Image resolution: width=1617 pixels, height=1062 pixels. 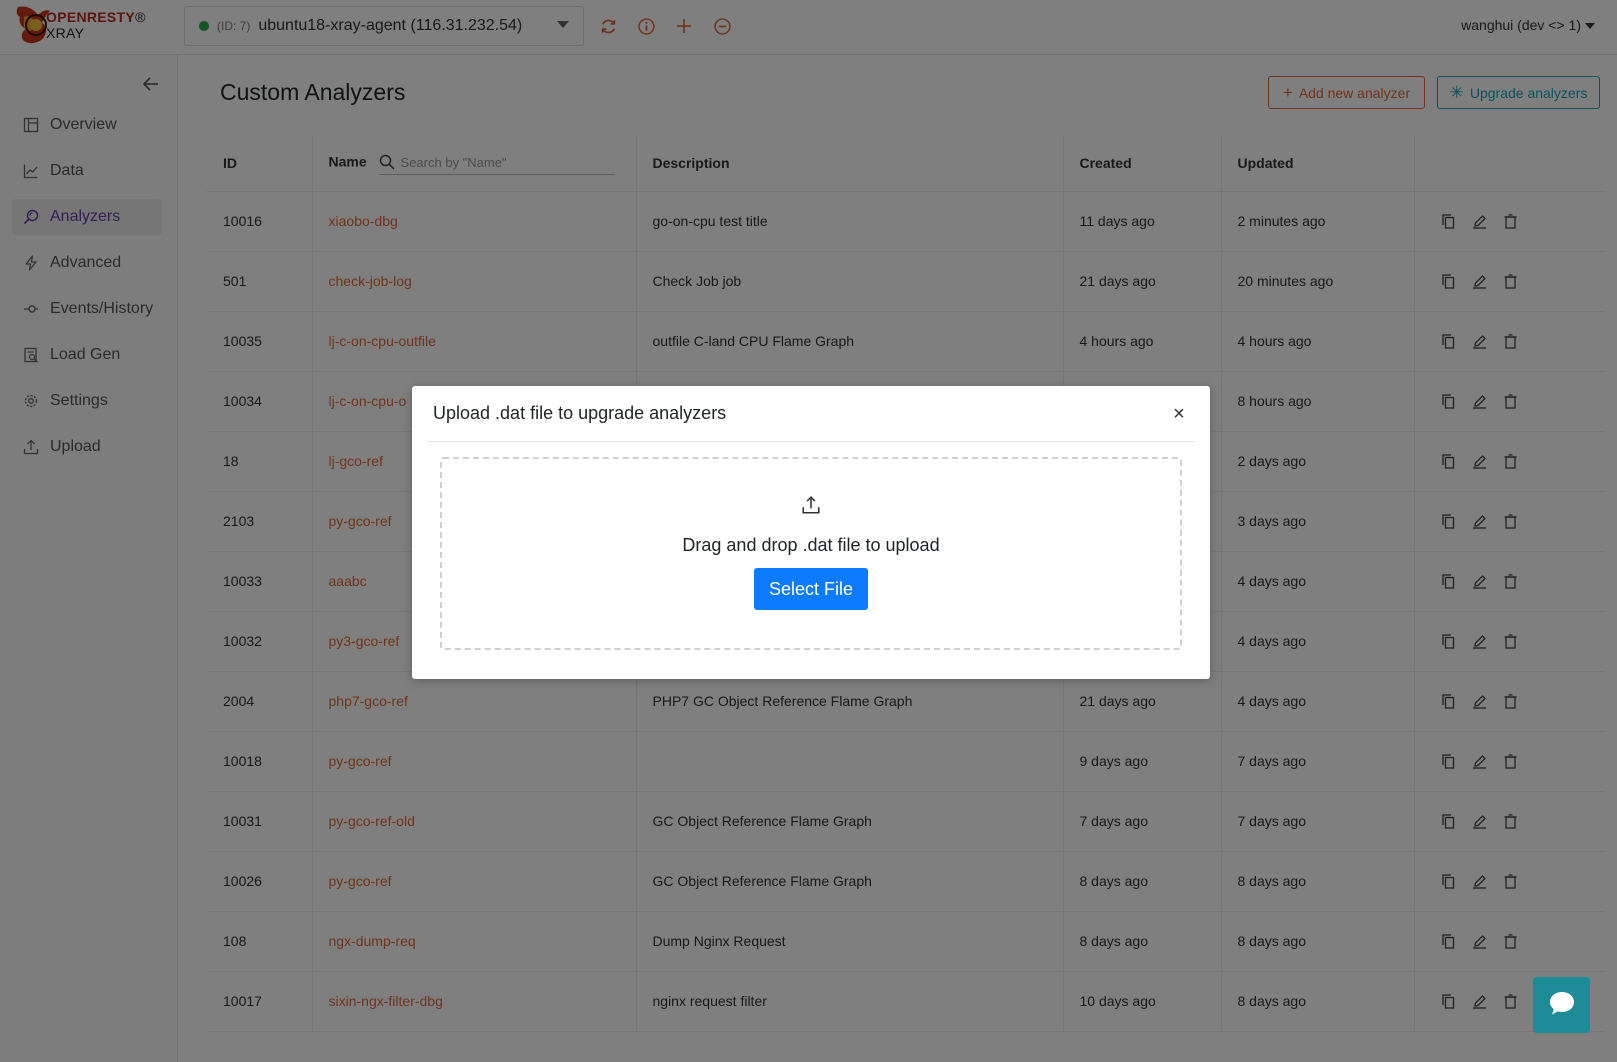 I want to click on chat-button, so click(x=1561, y=1005).